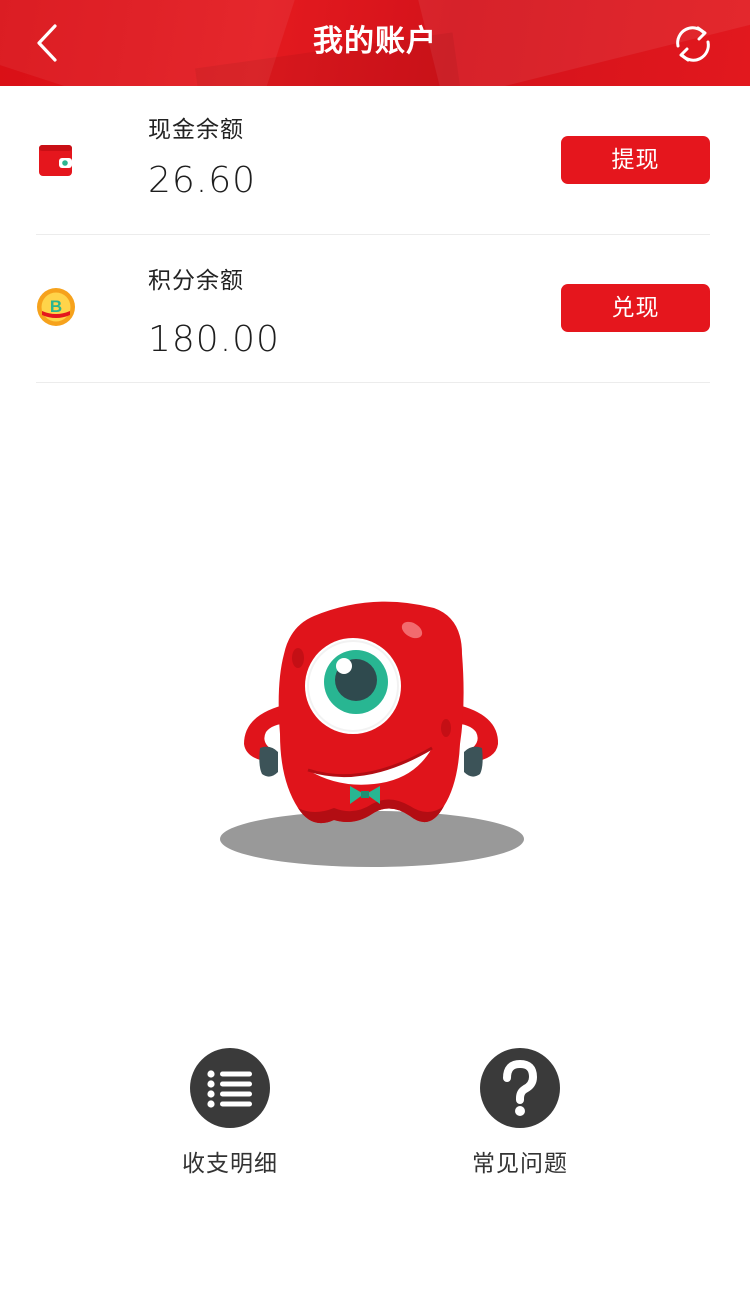 The width and height of the screenshot is (750, 1294). What do you see at coordinates (55, 160) in the screenshot?
I see `wallet-icon` at bounding box center [55, 160].